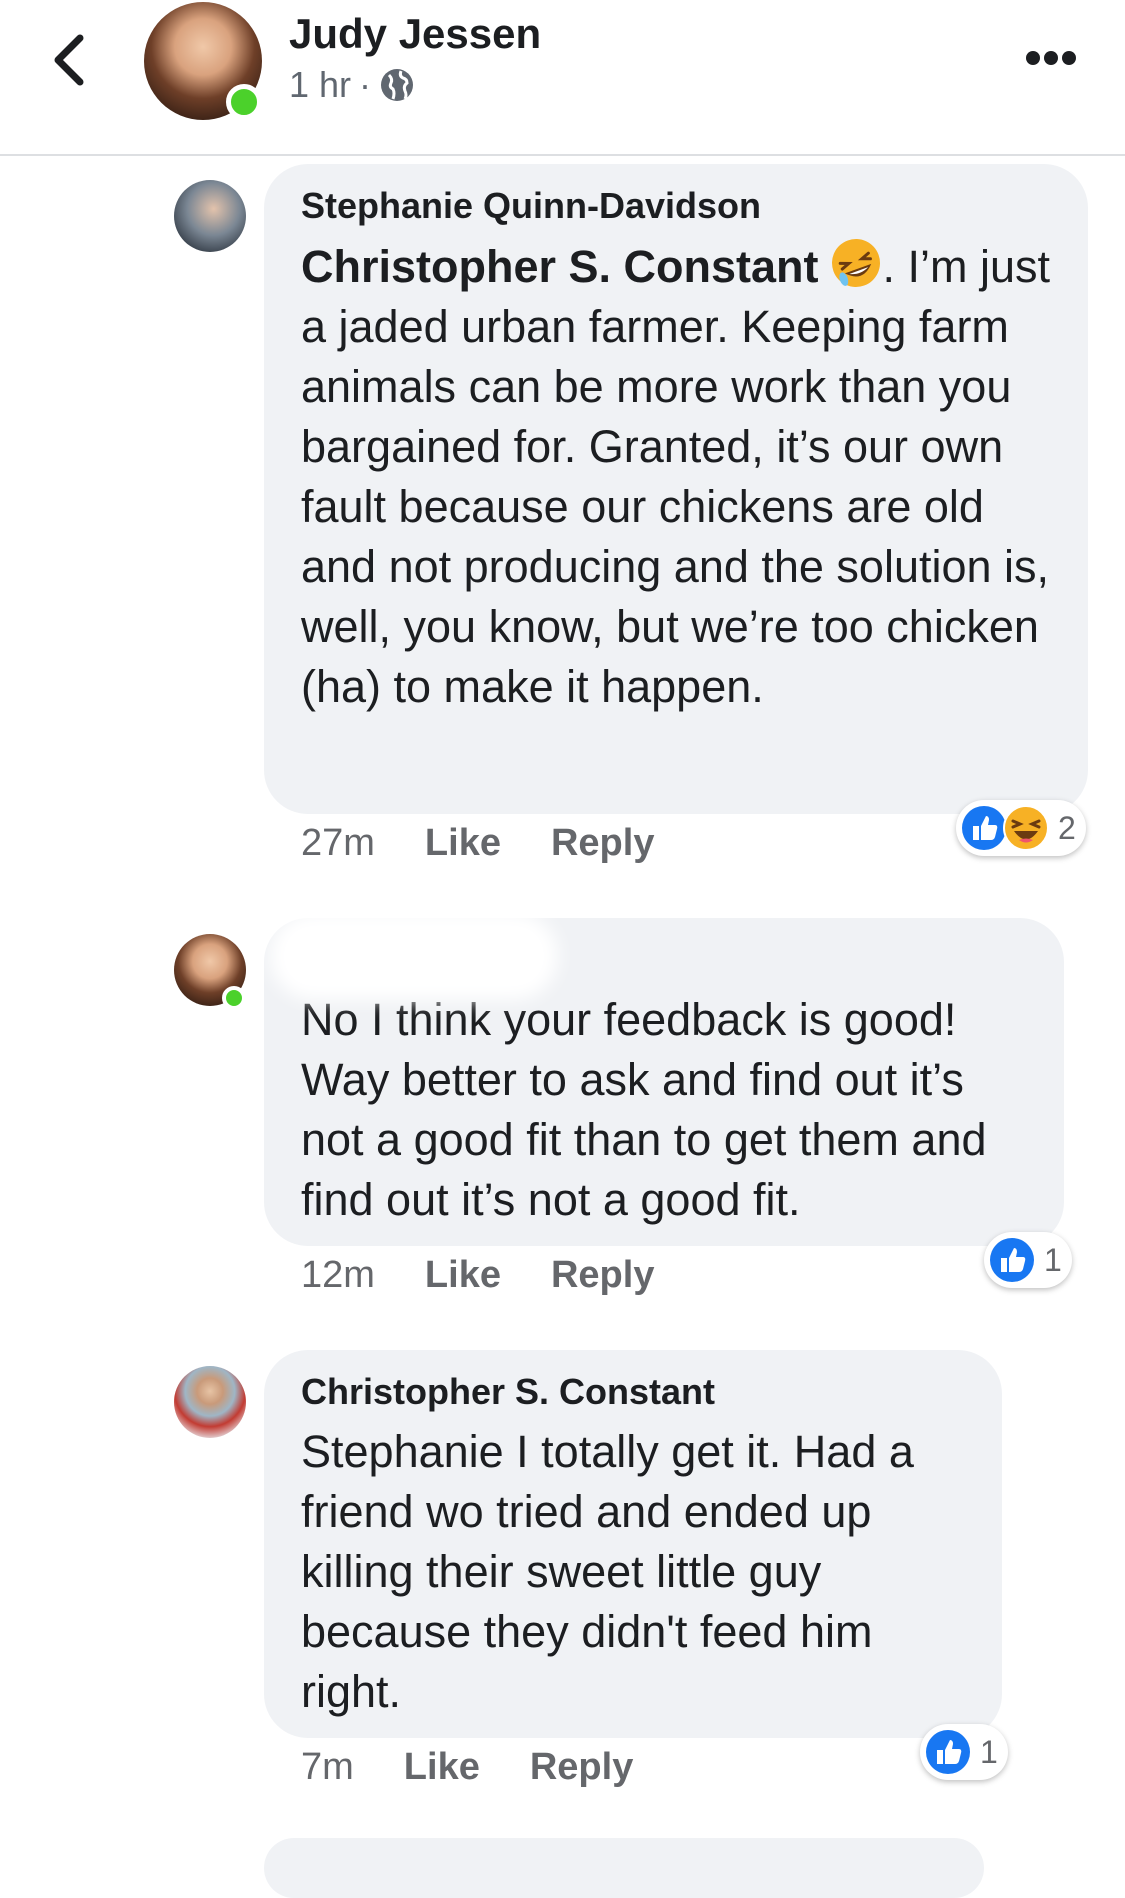  I want to click on mention-link: Christopher S. Constant, so click(560, 266).